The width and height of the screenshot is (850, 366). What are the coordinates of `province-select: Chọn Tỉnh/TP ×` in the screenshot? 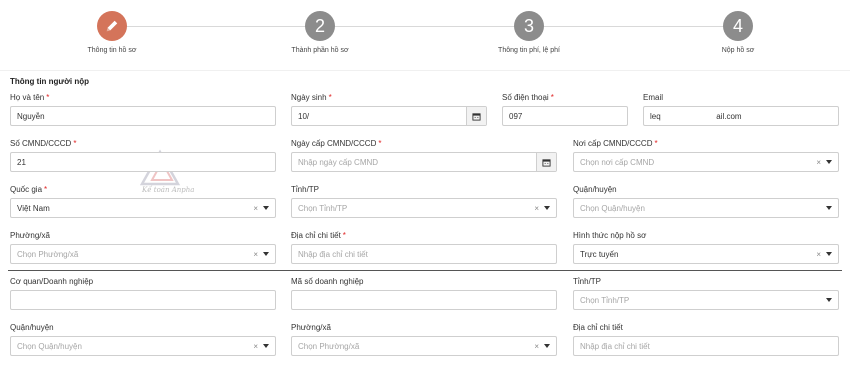 It's located at (424, 208).